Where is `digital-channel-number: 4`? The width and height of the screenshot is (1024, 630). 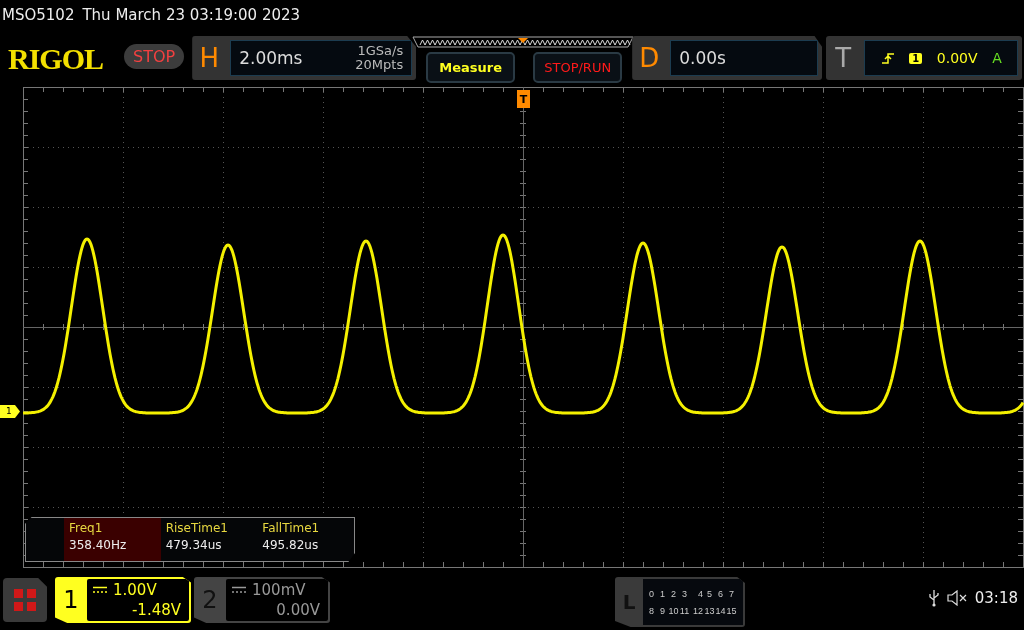
digital-channel-number: 4 is located at coordinates (700, 594).